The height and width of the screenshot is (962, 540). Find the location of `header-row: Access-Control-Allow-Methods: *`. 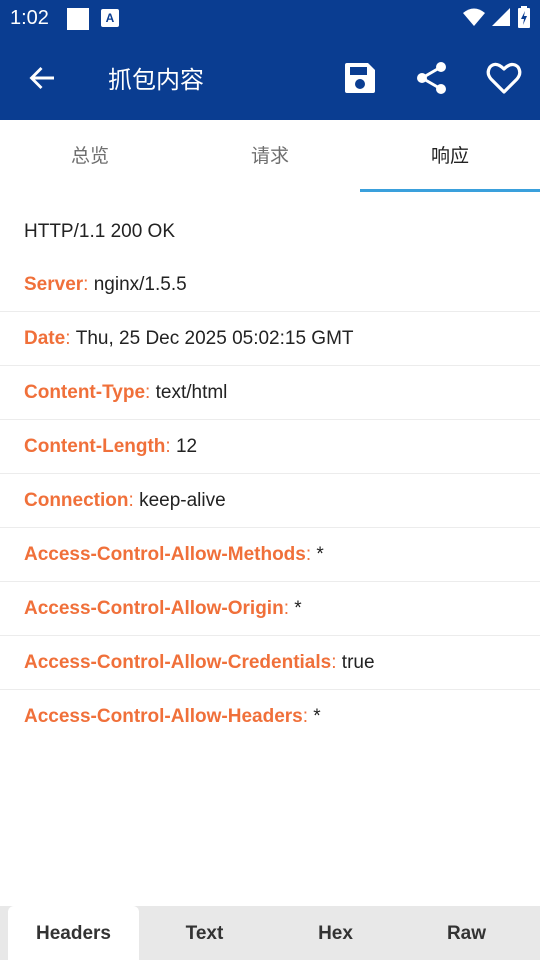

header-row: Access-Control-Allow-Methods: * is located at coordinates (270, 555).